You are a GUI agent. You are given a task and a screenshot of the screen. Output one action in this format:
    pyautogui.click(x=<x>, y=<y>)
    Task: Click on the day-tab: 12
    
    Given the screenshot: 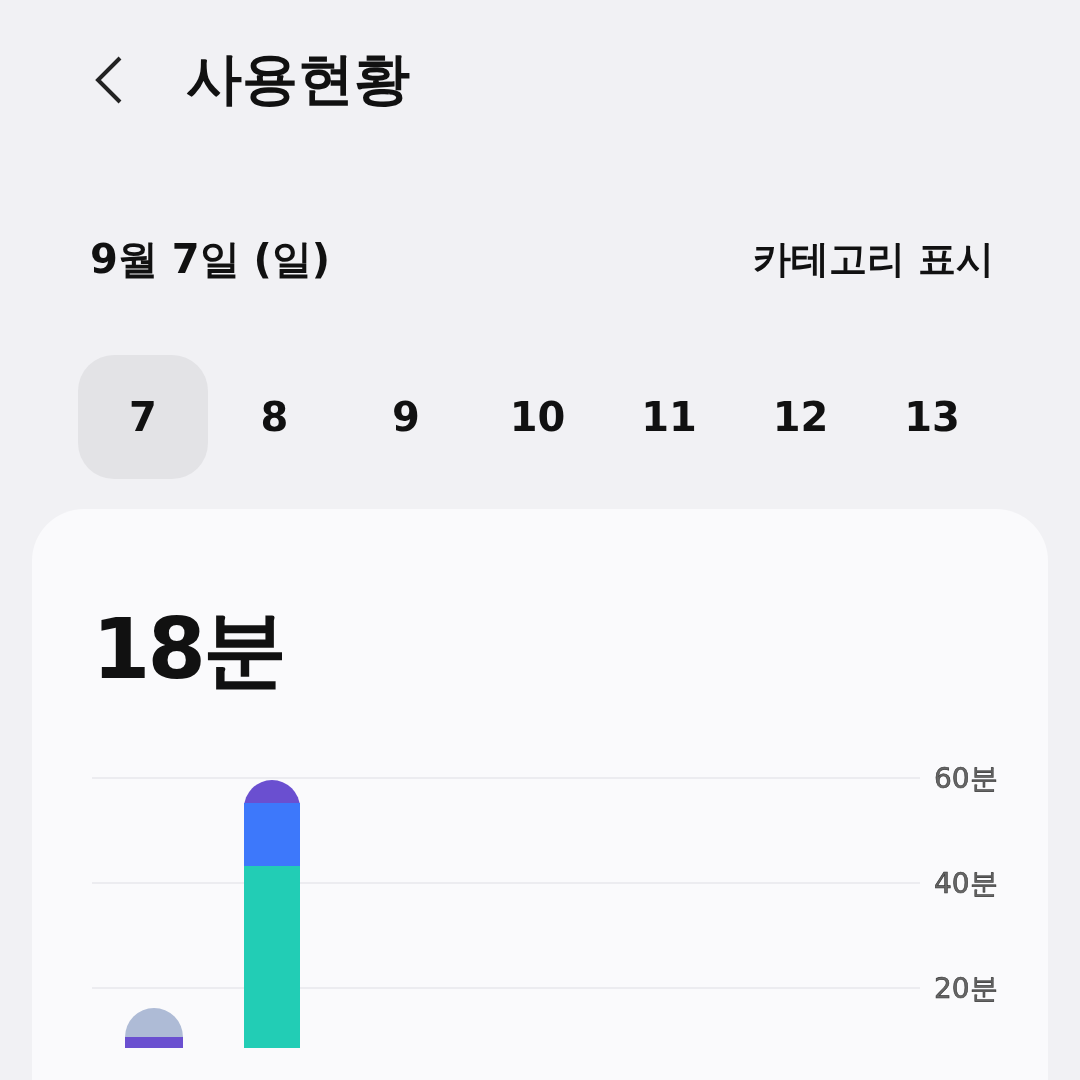 What is the action you would take?
    pyautogui.click(x=800, y=417)
    